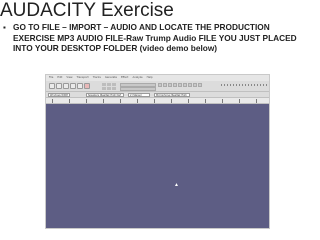  What do you see at coordinates (165, 85) in the screenshot?
I see `copy-button` at bounding box center [165, 85].